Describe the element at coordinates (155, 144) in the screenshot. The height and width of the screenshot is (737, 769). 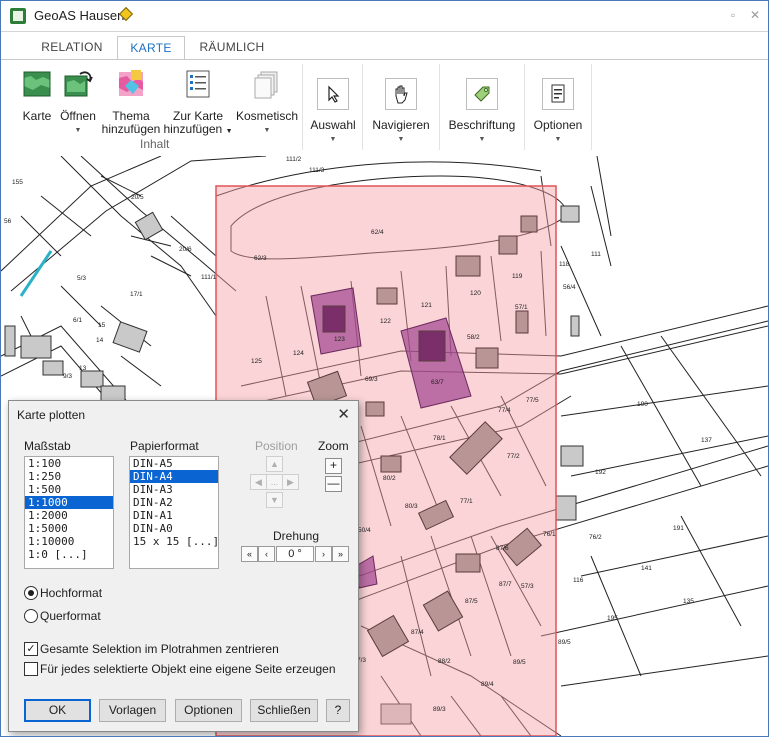
I see `group-label-inhalt: Inhalt` at that location.